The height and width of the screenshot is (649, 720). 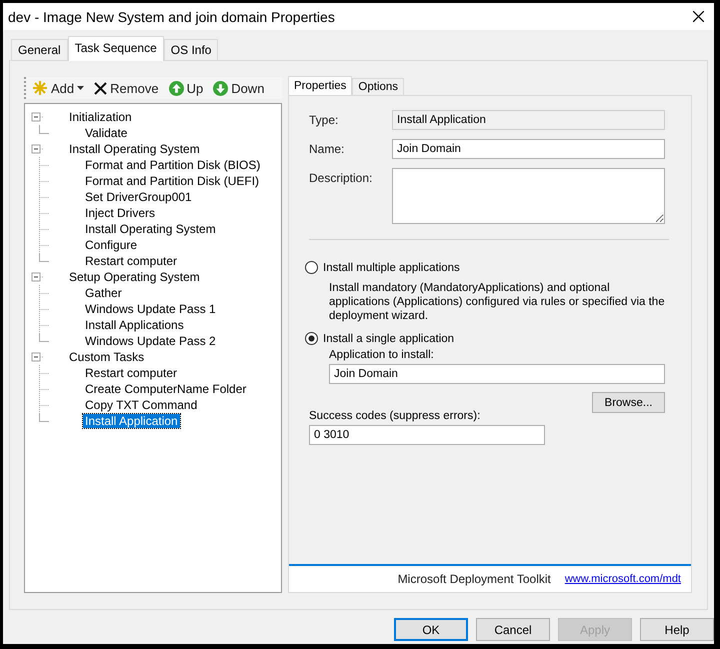 I want to click on tab: Task Sequence, so click(x=116, y=48).